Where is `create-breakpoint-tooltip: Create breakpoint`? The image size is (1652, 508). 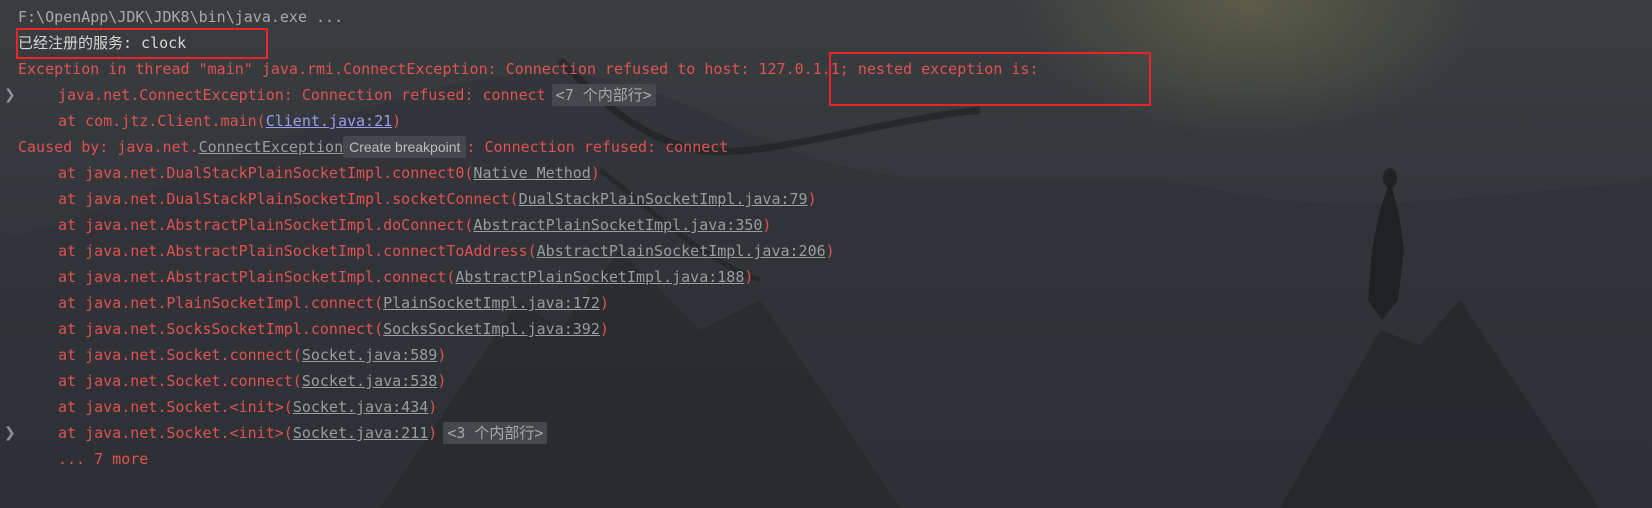
create-breakpoint-tooltip: Create breakpoint is located at coordinates (405, 147).